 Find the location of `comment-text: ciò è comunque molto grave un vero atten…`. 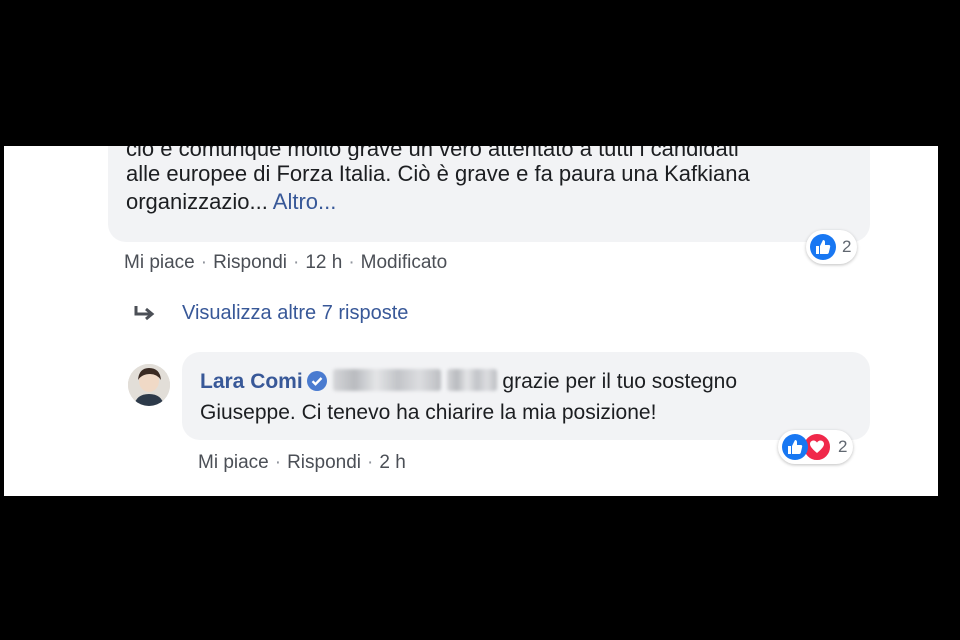

comment-text: ciò è comunque molto grave un vero atten… is located at coordinates (496, 181).